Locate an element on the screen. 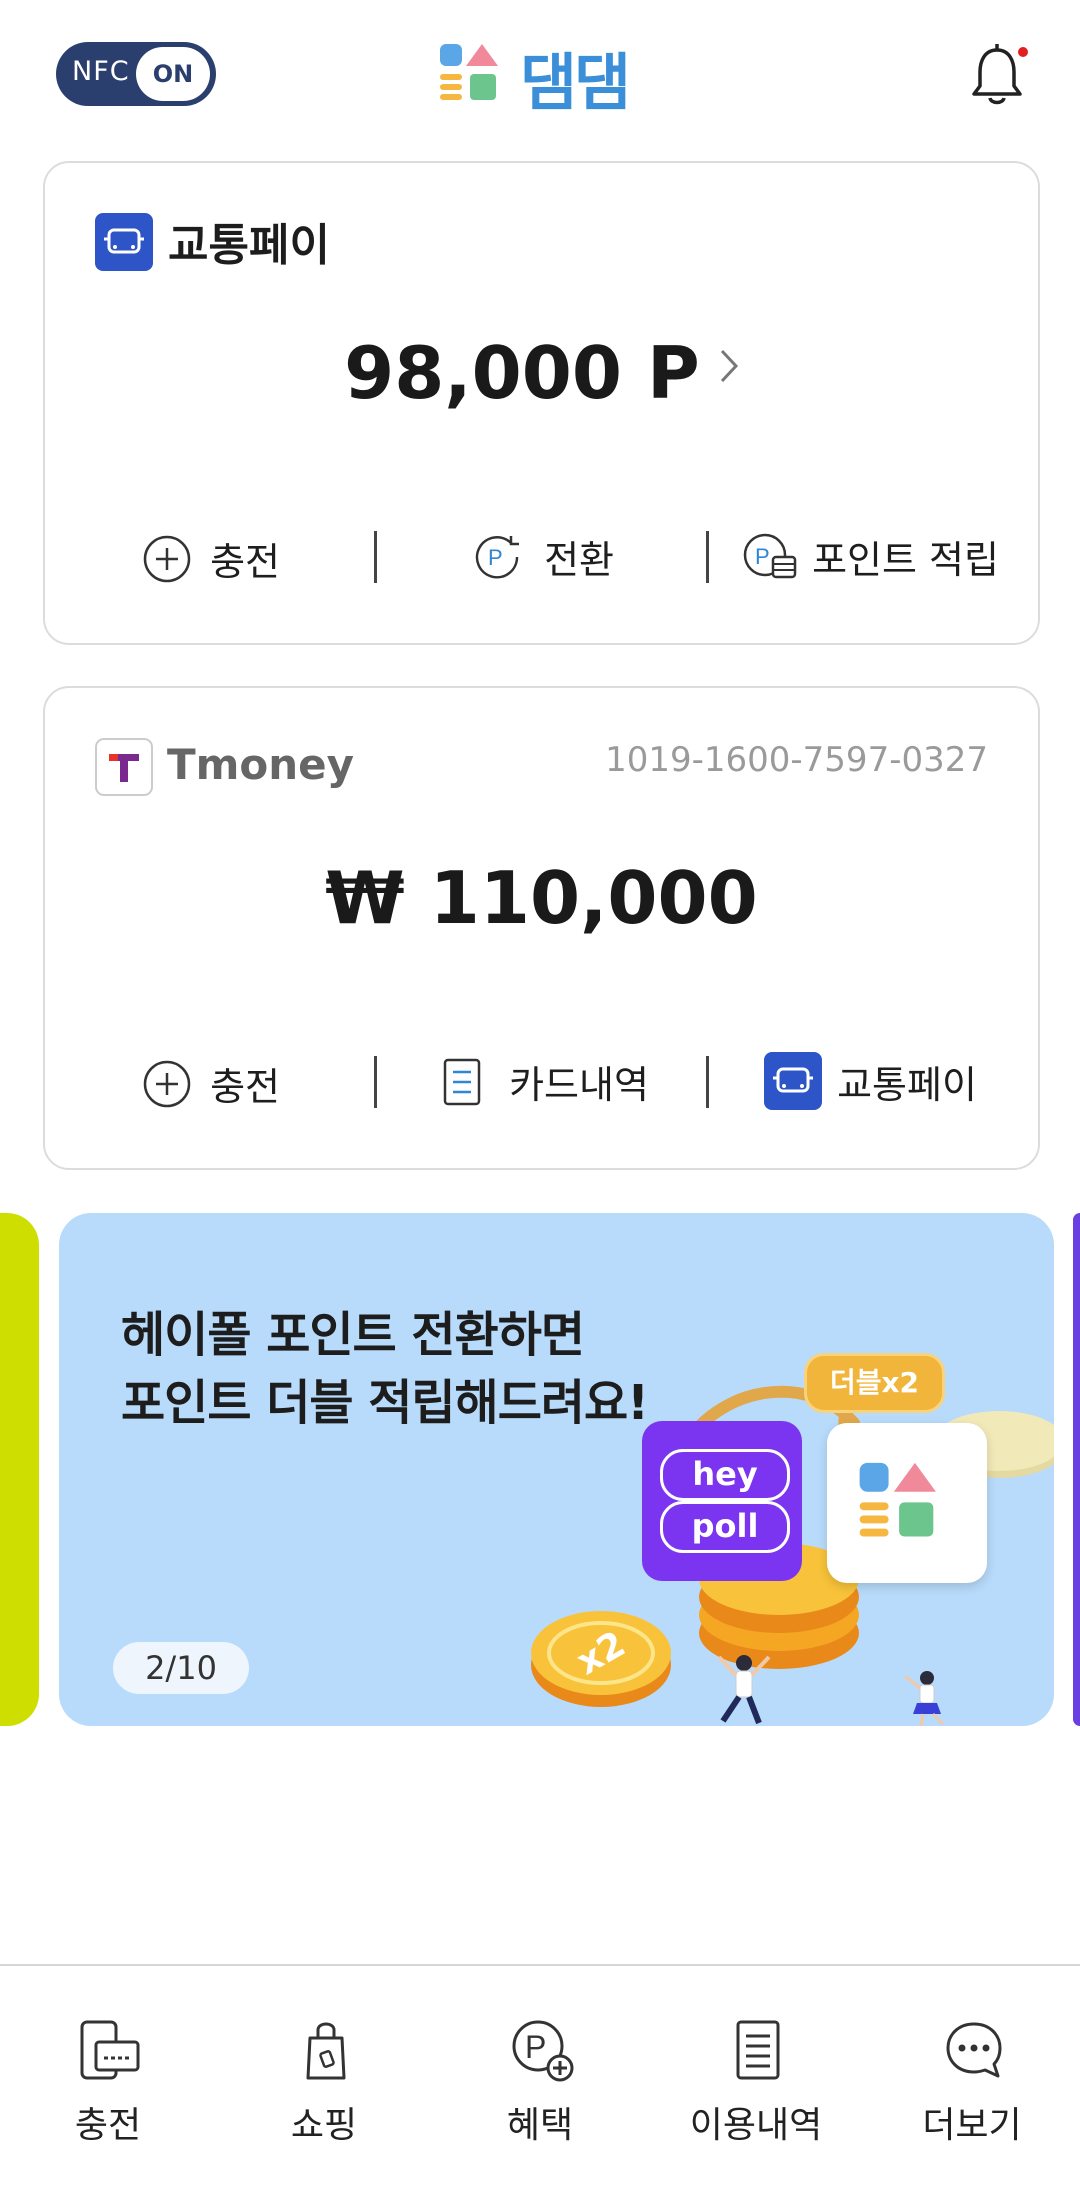 This screenshot has width=1080, height=2192. point-earn-icon: P is located at coordinates (770, 555).